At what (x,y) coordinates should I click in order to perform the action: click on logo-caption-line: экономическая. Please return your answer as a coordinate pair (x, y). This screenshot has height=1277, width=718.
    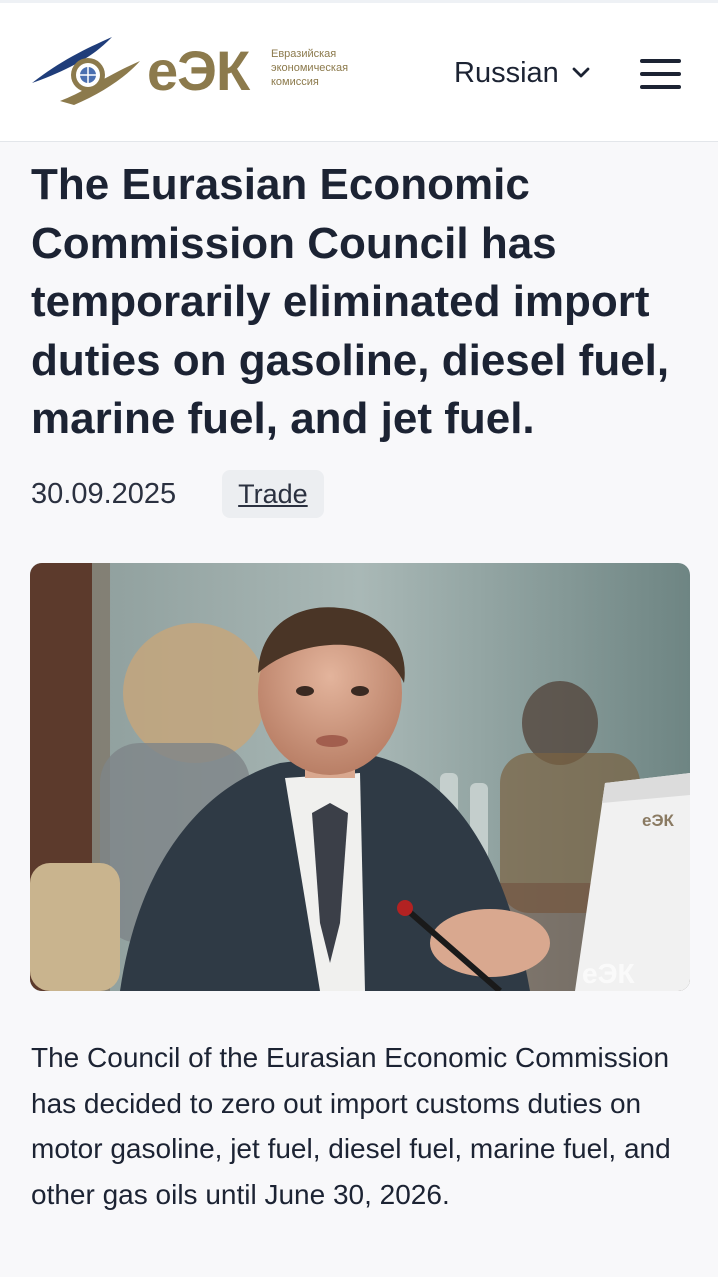
    Looking at the image, I should click on (310, 68).